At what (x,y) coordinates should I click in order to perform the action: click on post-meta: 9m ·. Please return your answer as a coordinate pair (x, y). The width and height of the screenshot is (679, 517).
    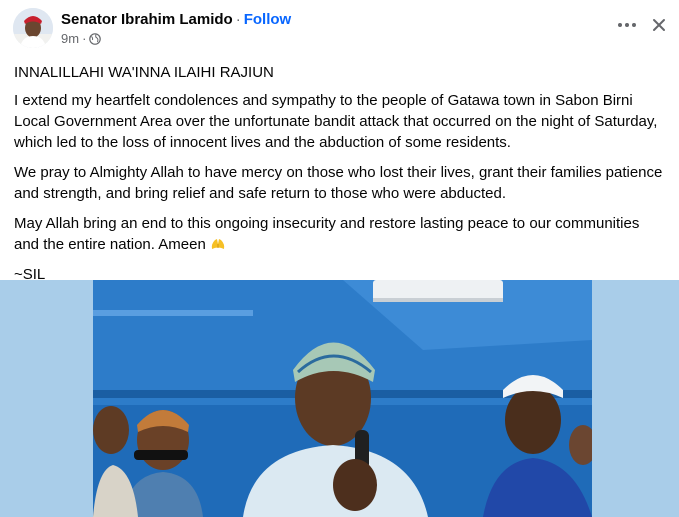
    Looking at the image, I should click on (81, 39).